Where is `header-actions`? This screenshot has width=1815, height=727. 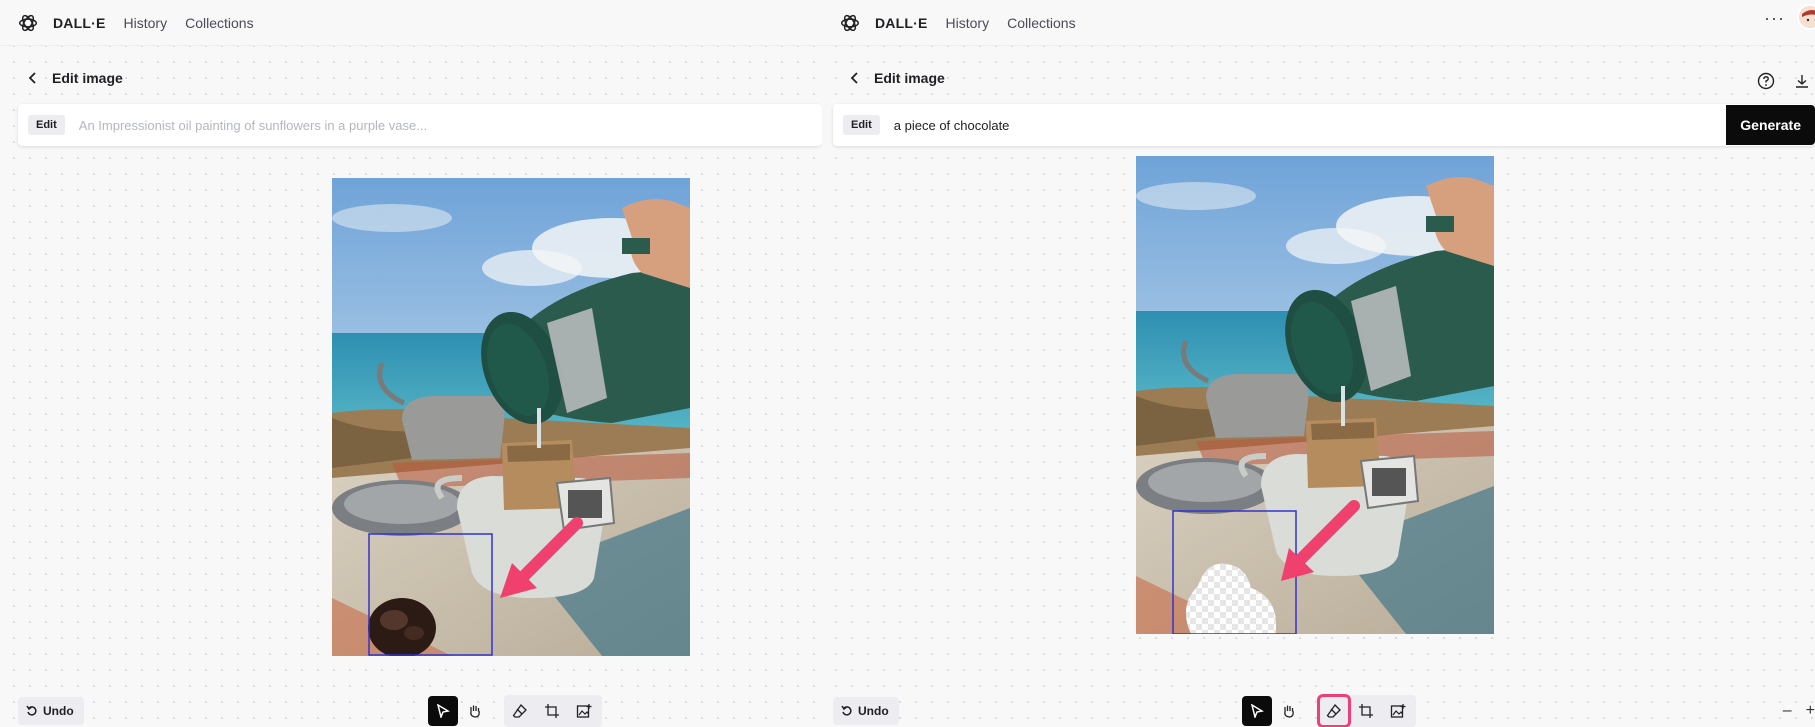
header-actions is located at coordinates (1784, 81).